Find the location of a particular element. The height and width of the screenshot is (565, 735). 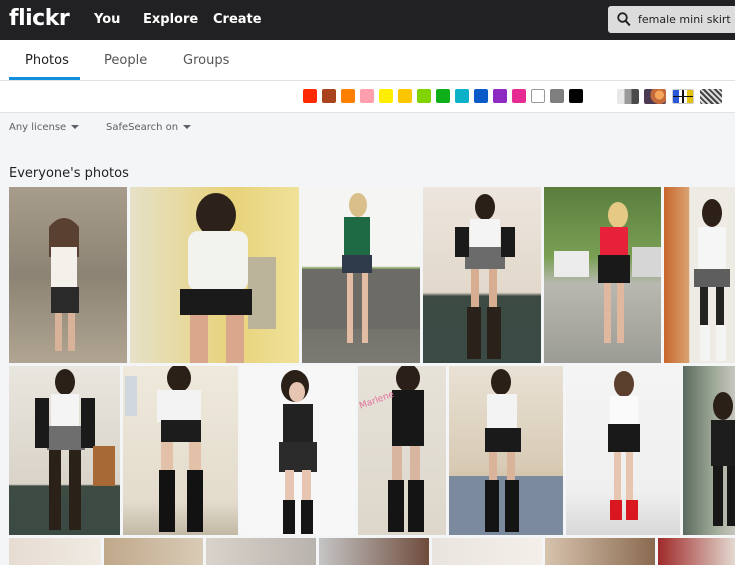

color-filter-white is located at coordinates (538, 96).